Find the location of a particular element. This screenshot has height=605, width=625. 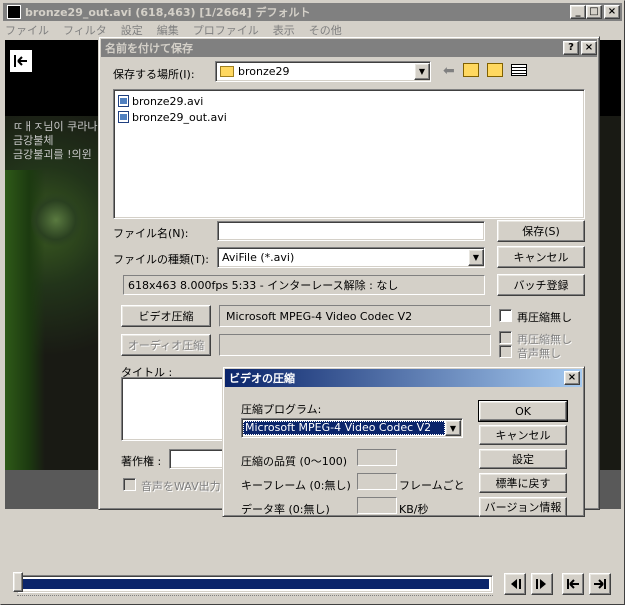

program-label: 圧縮プログラム: is located at coordinates (281, 409).